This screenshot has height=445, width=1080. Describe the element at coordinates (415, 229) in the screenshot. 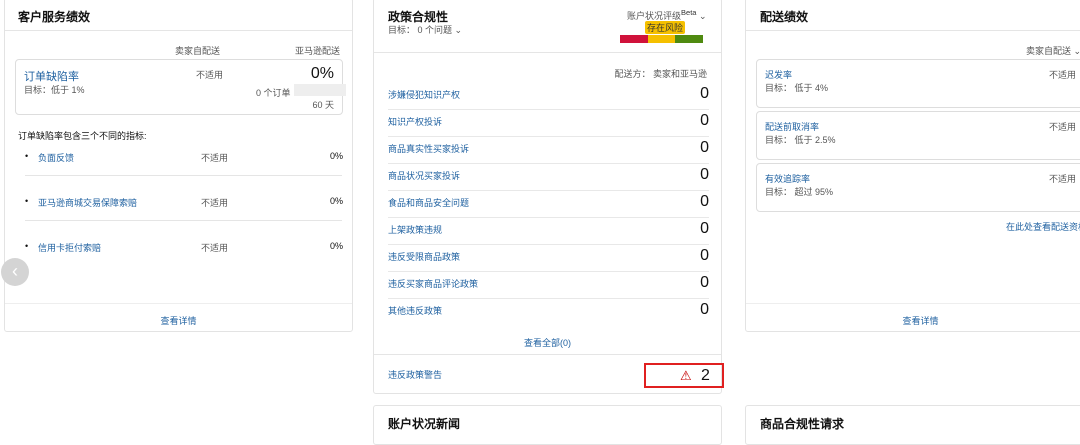

I see `policy-row-link: 上架政策违规` at that location.